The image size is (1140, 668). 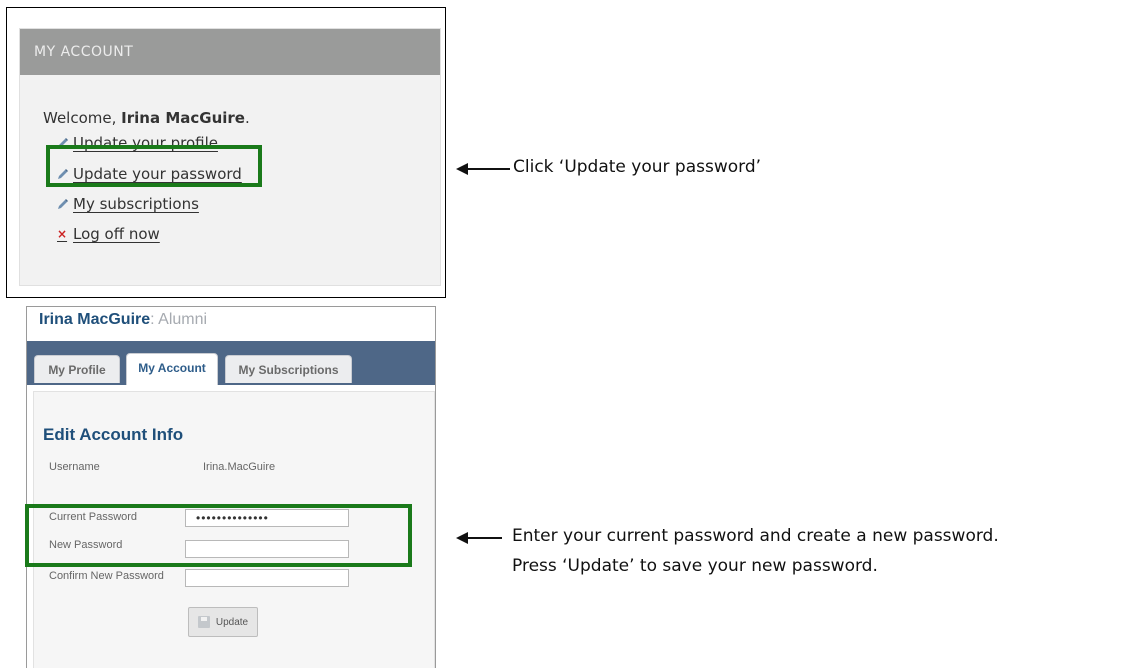 What do you see at coordinates (179, 319) in the screenshot?
I see `profile-role: : Alumni` at bounding box center [179, 319].